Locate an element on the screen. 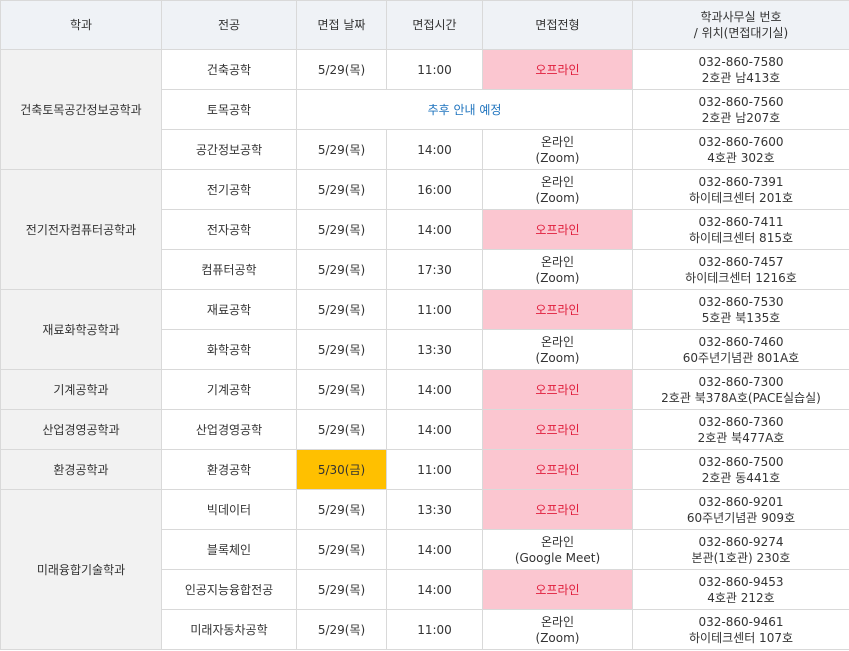 The image size is (849, 651). dept-cell: 미래융합기술학과 is located at coordinates (81, 569).